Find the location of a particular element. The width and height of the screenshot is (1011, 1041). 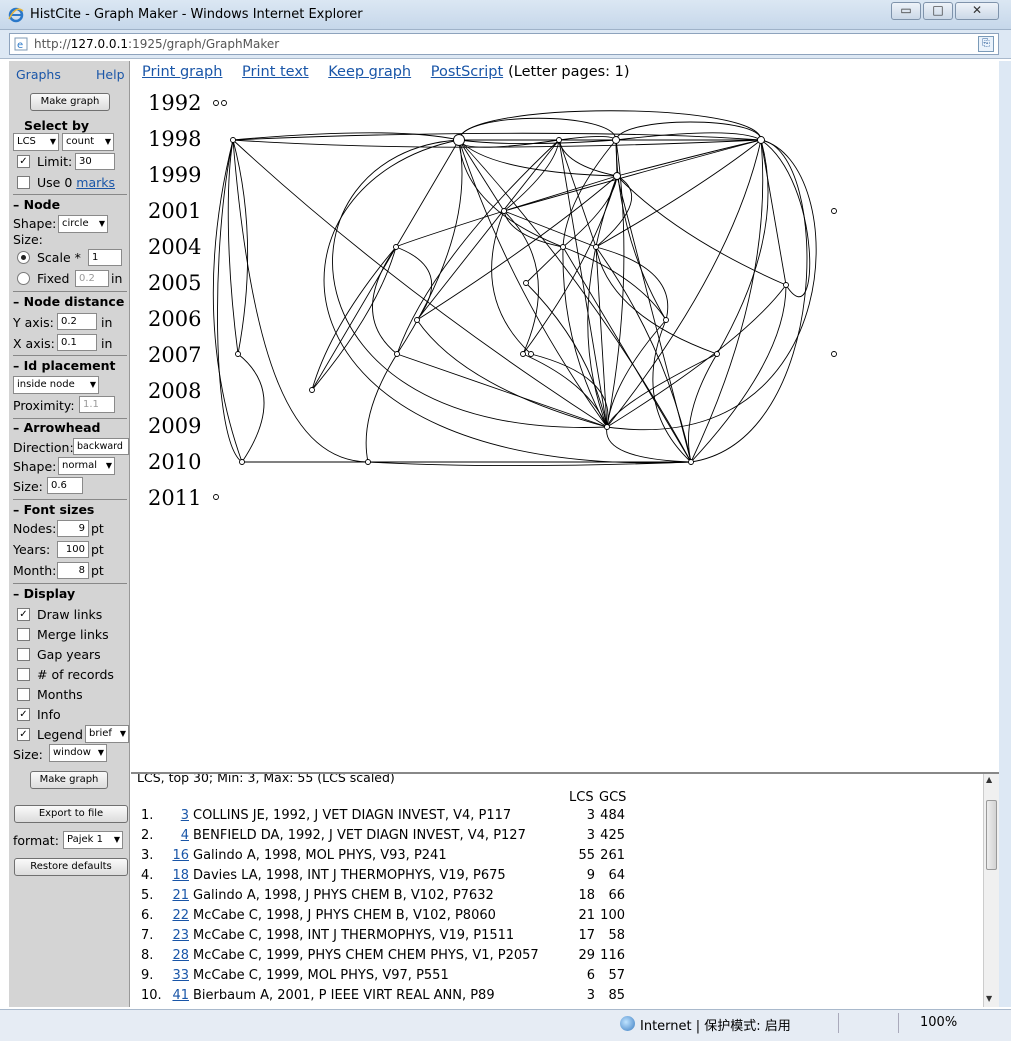

xaxis-input: 0.1 is located at coordinates (77, 342).